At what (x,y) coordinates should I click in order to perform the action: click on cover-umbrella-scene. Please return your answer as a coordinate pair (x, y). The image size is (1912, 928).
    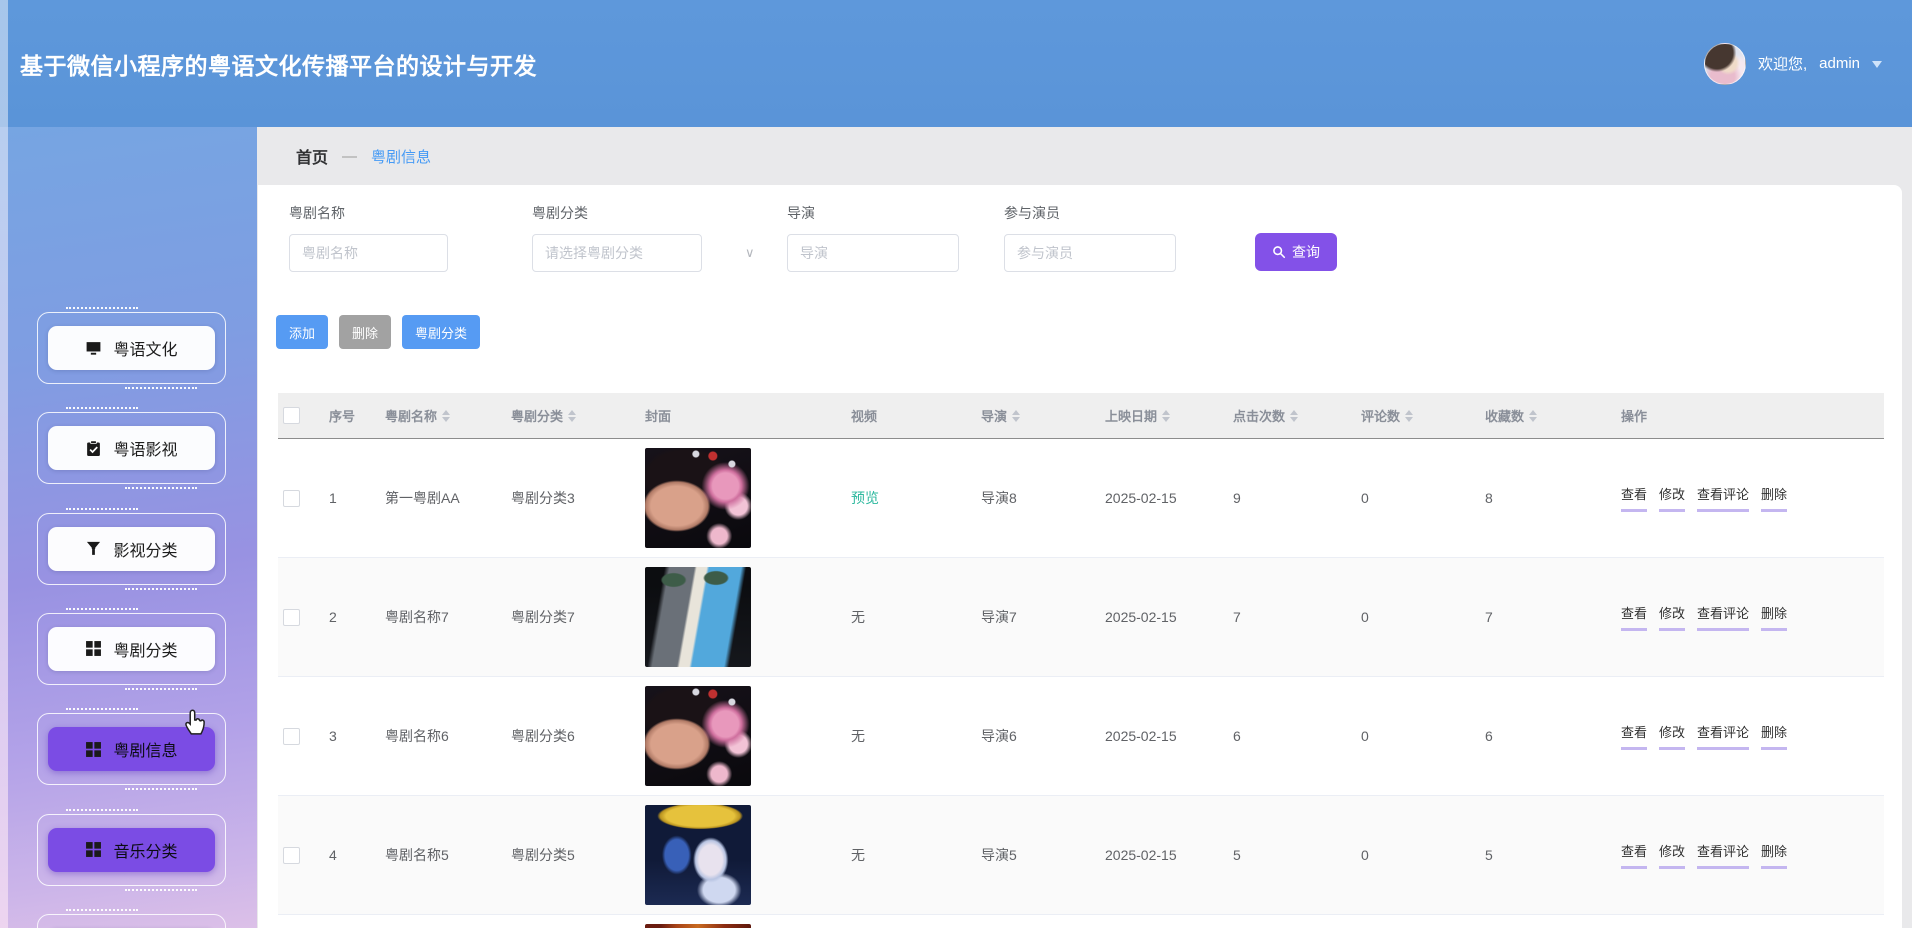
    Looking at the image, I should click on (698, 855).